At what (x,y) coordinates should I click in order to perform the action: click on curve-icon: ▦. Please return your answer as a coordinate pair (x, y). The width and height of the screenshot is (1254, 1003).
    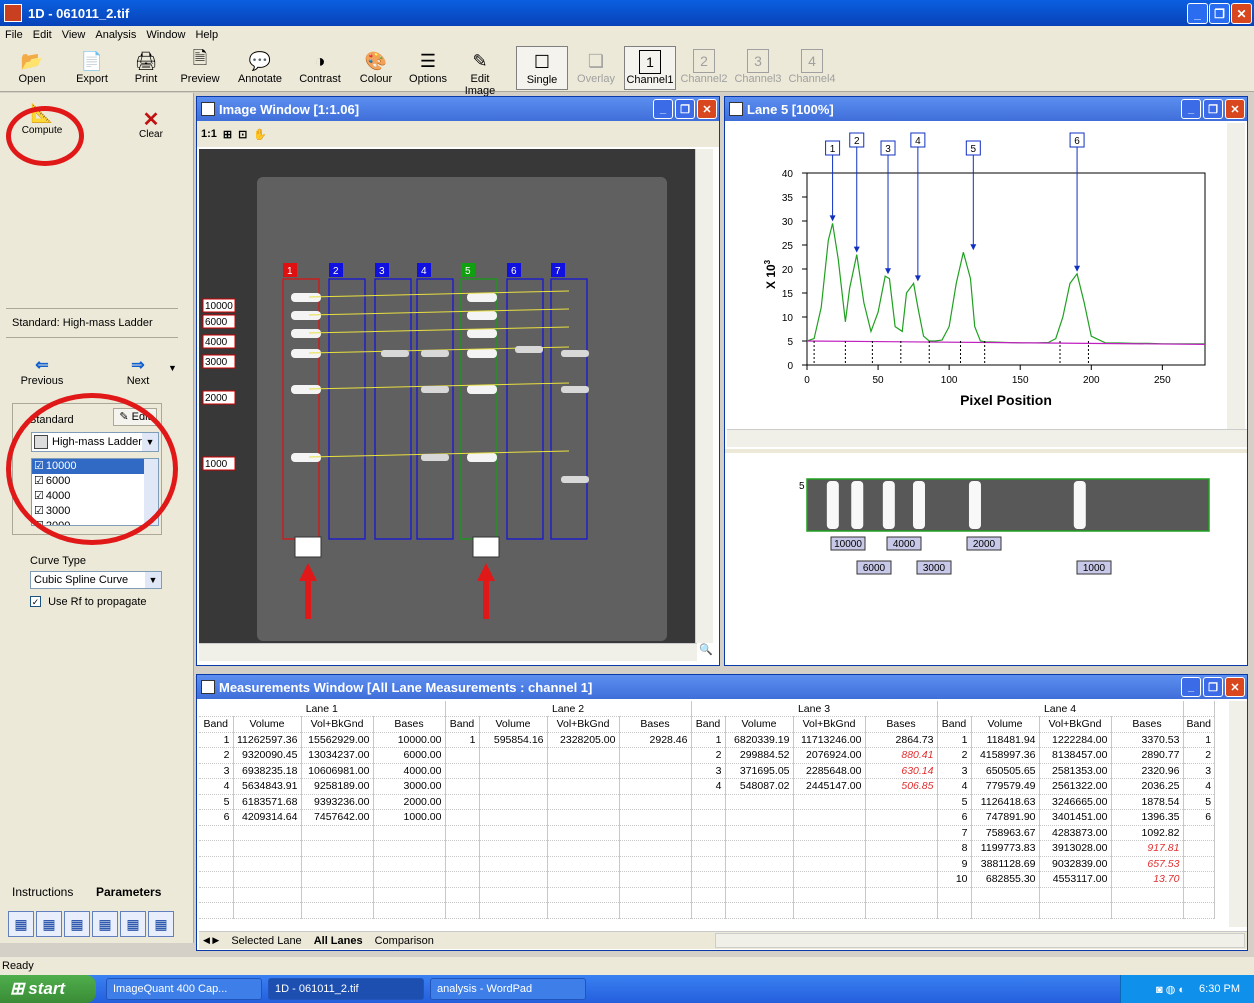
    Looking at the image, I should click on (133, 924).